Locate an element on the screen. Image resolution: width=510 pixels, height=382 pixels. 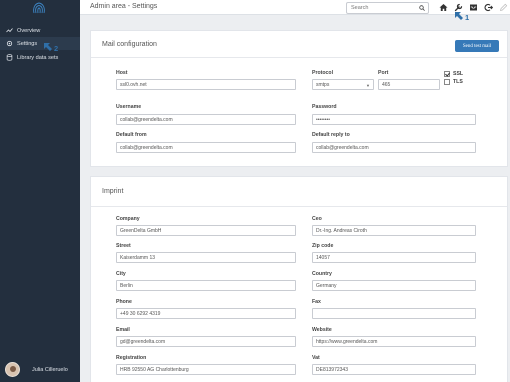
fax-field is located at coordinates (394, 313).